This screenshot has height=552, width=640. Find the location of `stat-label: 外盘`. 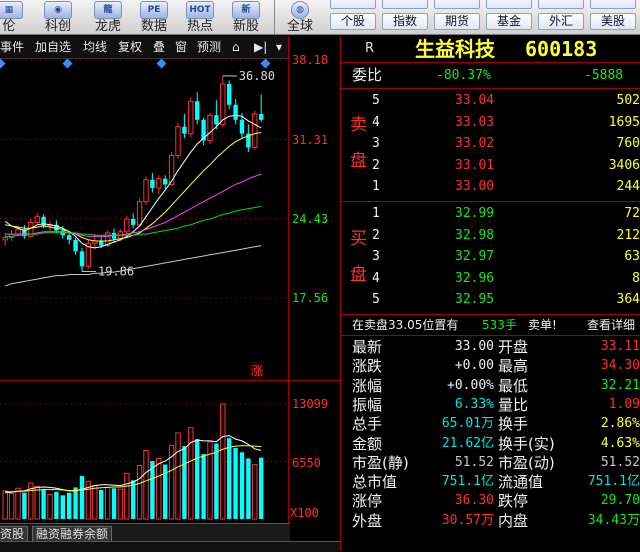

stat-label: 外盘 is located at coordinates (367, 520).